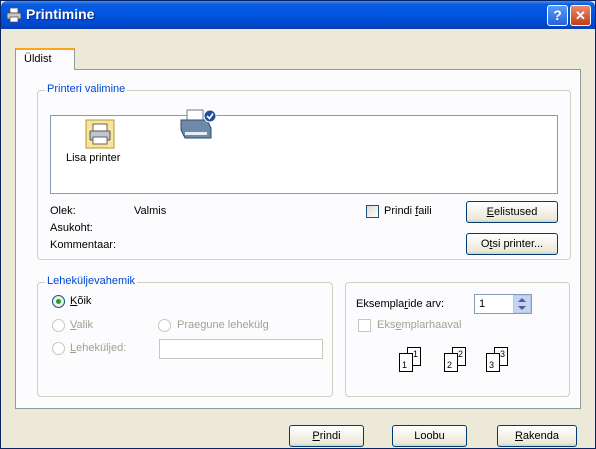  Describe the element at coordinates (58, 325) in the screenshot. I see `radio-selection` at that location.